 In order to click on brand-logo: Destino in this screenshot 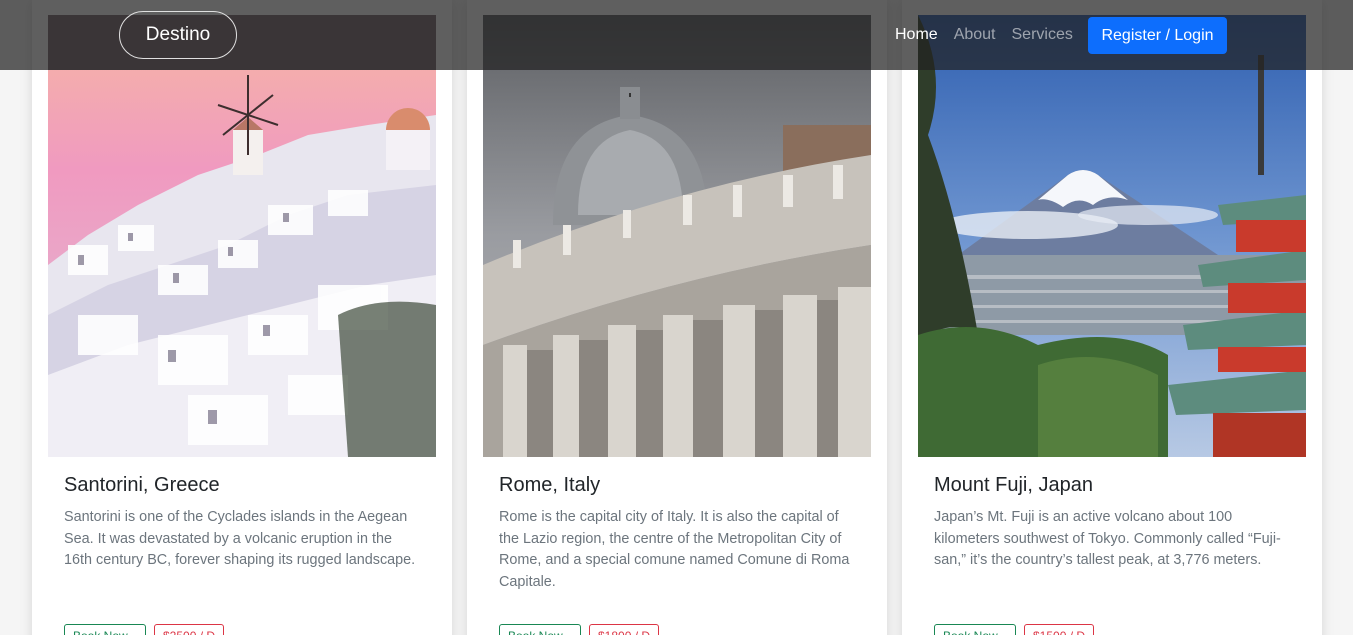, I will do `click(178, 35)`.